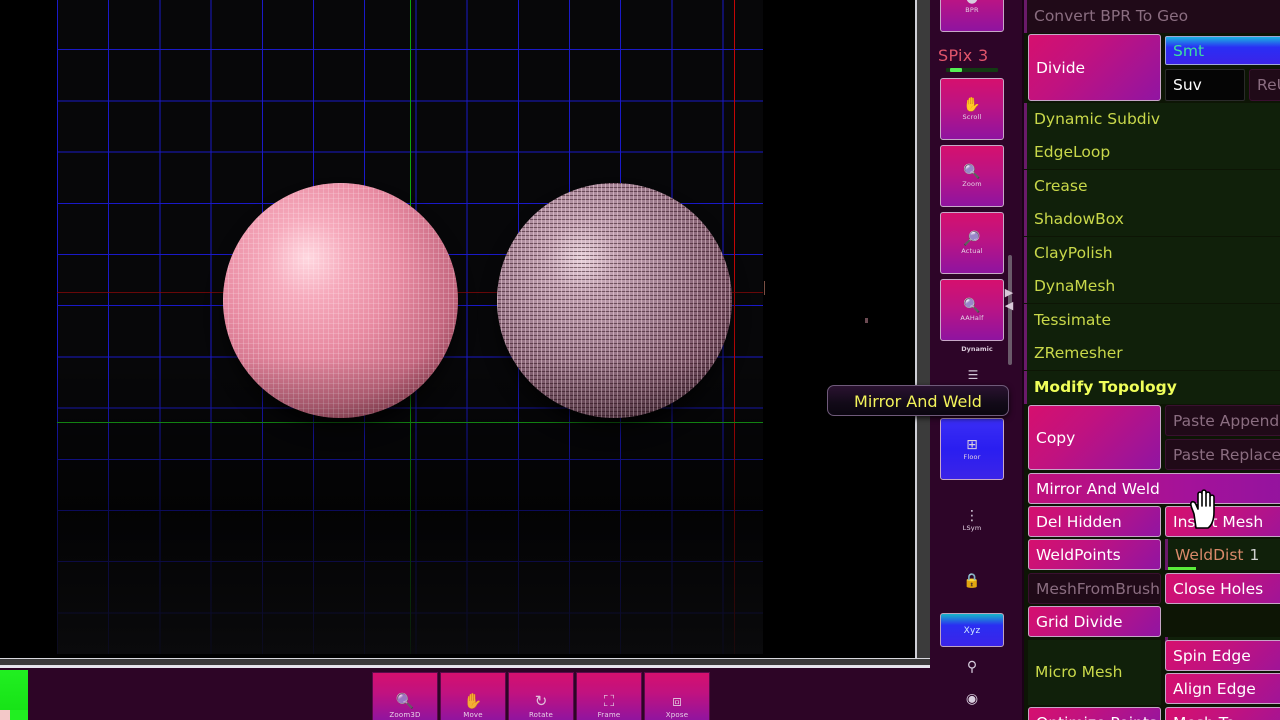 Image resolution: width=1280 pixels, height=720 pixels. Describe the element at coordinates (405, 701) in the screenshot. I see `zoom3d-icon: 🔍` at that location.